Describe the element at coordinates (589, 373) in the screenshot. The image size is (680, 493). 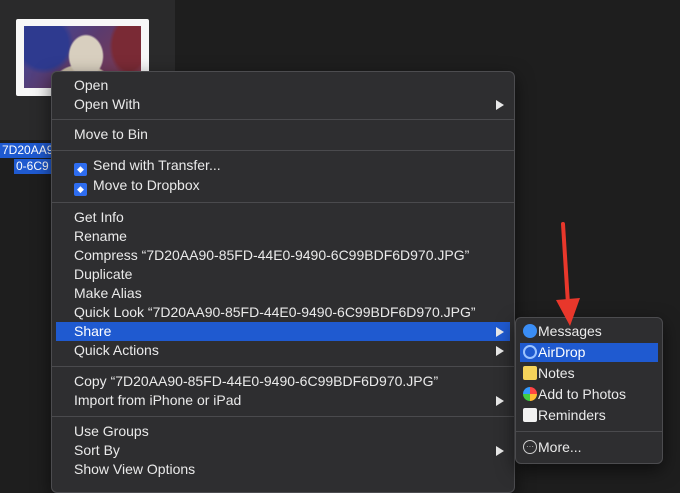
I see `share-item-notes: Notes` at that location.